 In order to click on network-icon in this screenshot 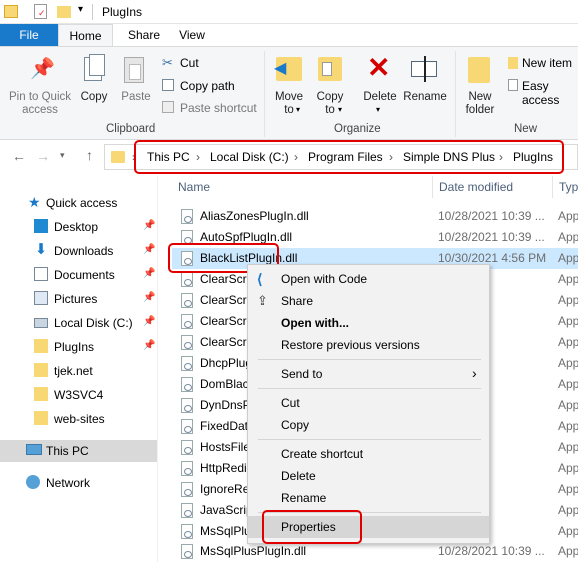, I will do `click(33, 482)`.